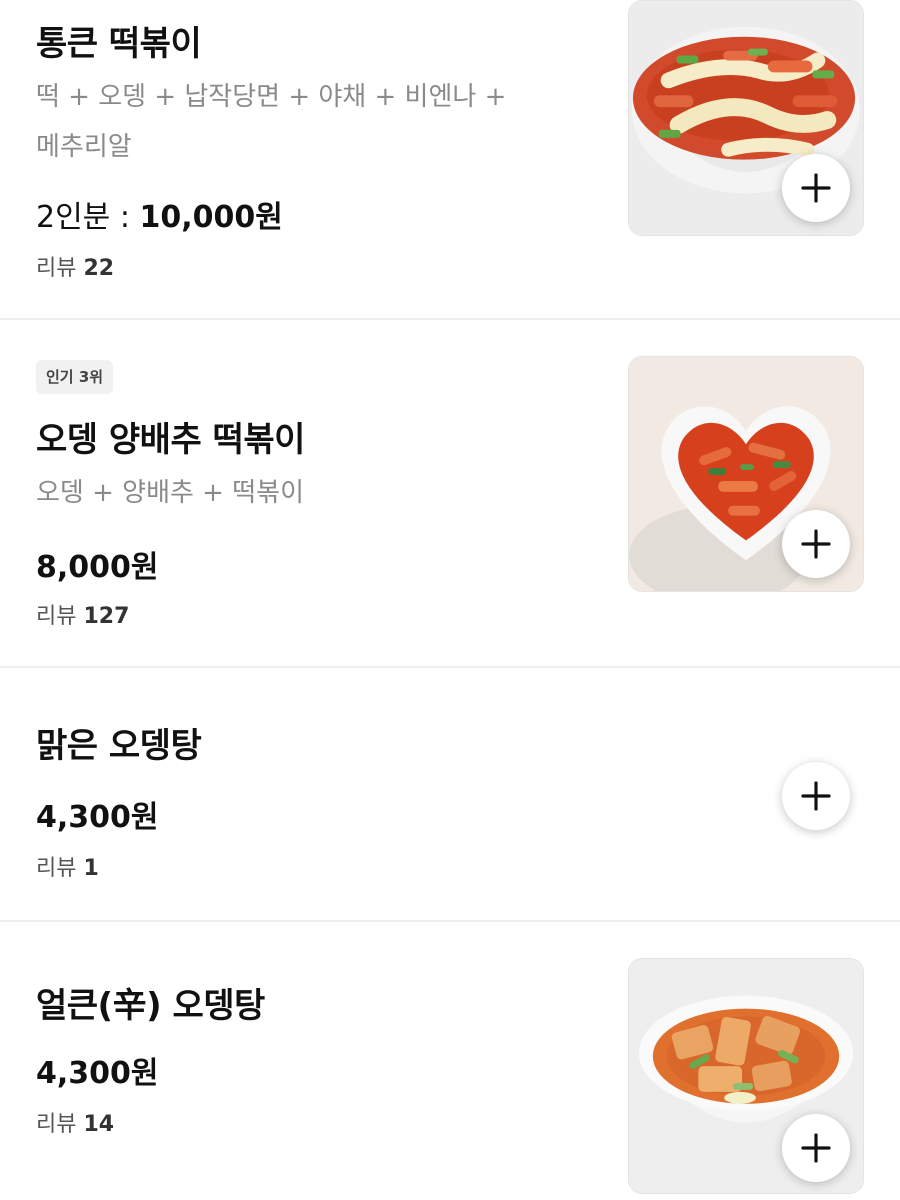  What do you see at coordinates (91, 868) in the screenshot?
I see `review-count: 1` at bounding box center [91, 868].